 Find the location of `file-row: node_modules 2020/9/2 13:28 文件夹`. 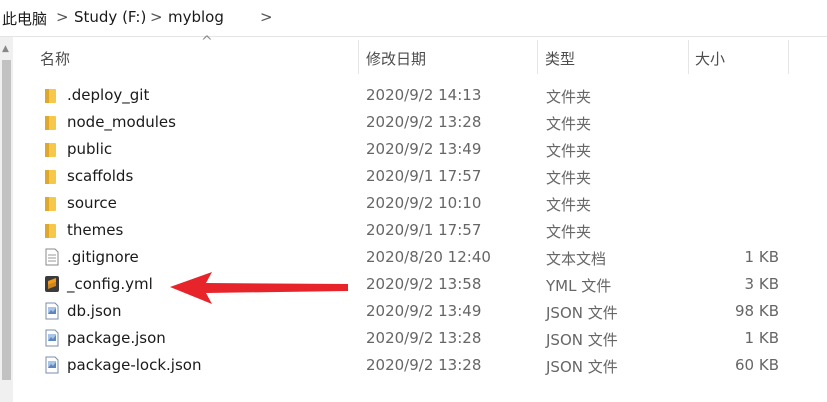

file-row: node_modules 2020/9/2 13:28 文件夹 is located at coordinates (421, 122).